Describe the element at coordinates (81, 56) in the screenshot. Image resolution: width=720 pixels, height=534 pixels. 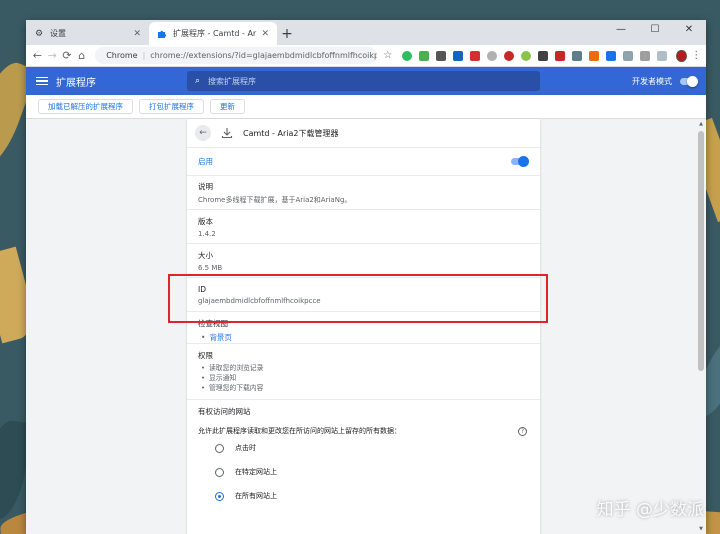
I see `home-icon: ⌂` at that location.